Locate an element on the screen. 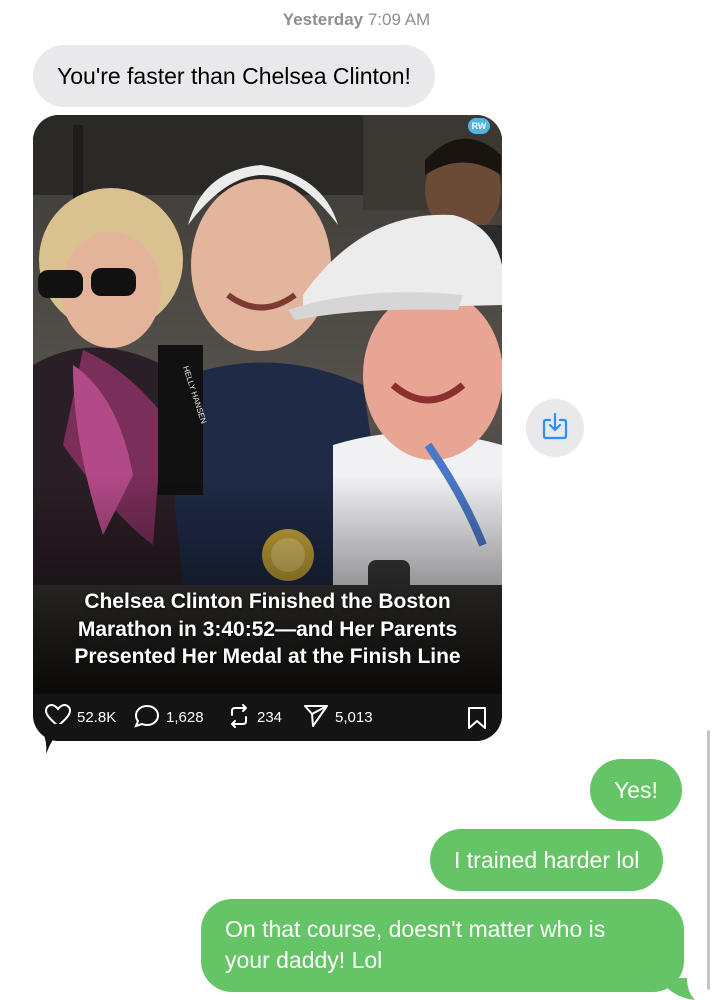 The height and width of the screenshot is (1000, 713). send-icon is located at coordinates (319, 718).